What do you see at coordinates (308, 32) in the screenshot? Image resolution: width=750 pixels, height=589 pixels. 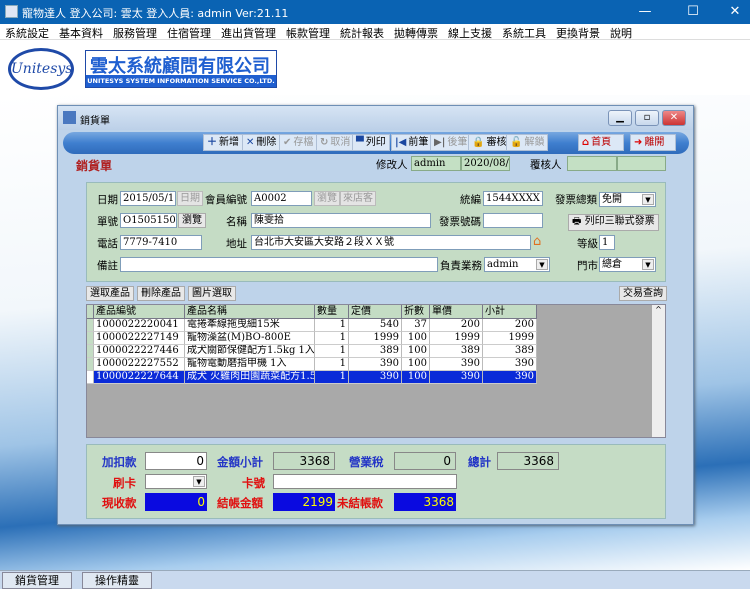 I see `menu-accounts: 帳款管理` at bounding box center [308, 32].